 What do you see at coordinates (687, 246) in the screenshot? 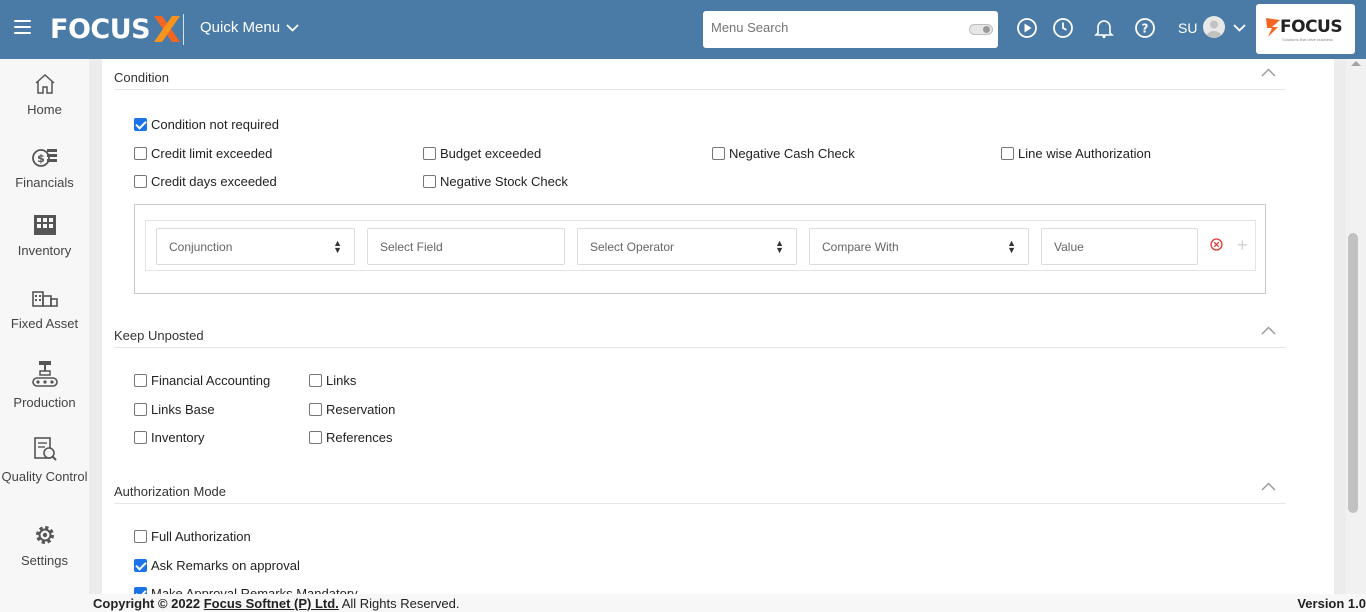
I see `operator-select: Select Operator ▲ ▼` at bounding box center [687, 246].